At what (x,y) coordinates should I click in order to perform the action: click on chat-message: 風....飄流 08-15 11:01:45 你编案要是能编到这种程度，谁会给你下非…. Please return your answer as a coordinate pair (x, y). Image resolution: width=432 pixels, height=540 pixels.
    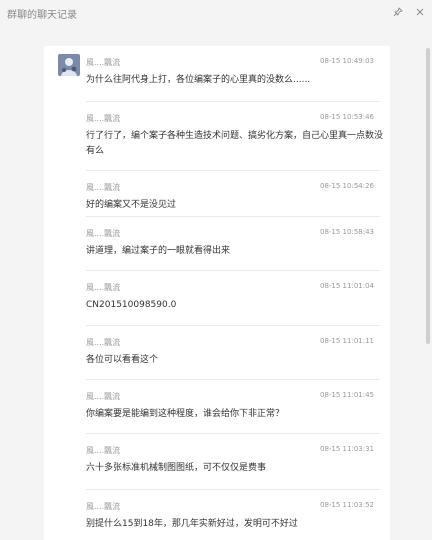
    Looking at the image, I should click on (217, 407).